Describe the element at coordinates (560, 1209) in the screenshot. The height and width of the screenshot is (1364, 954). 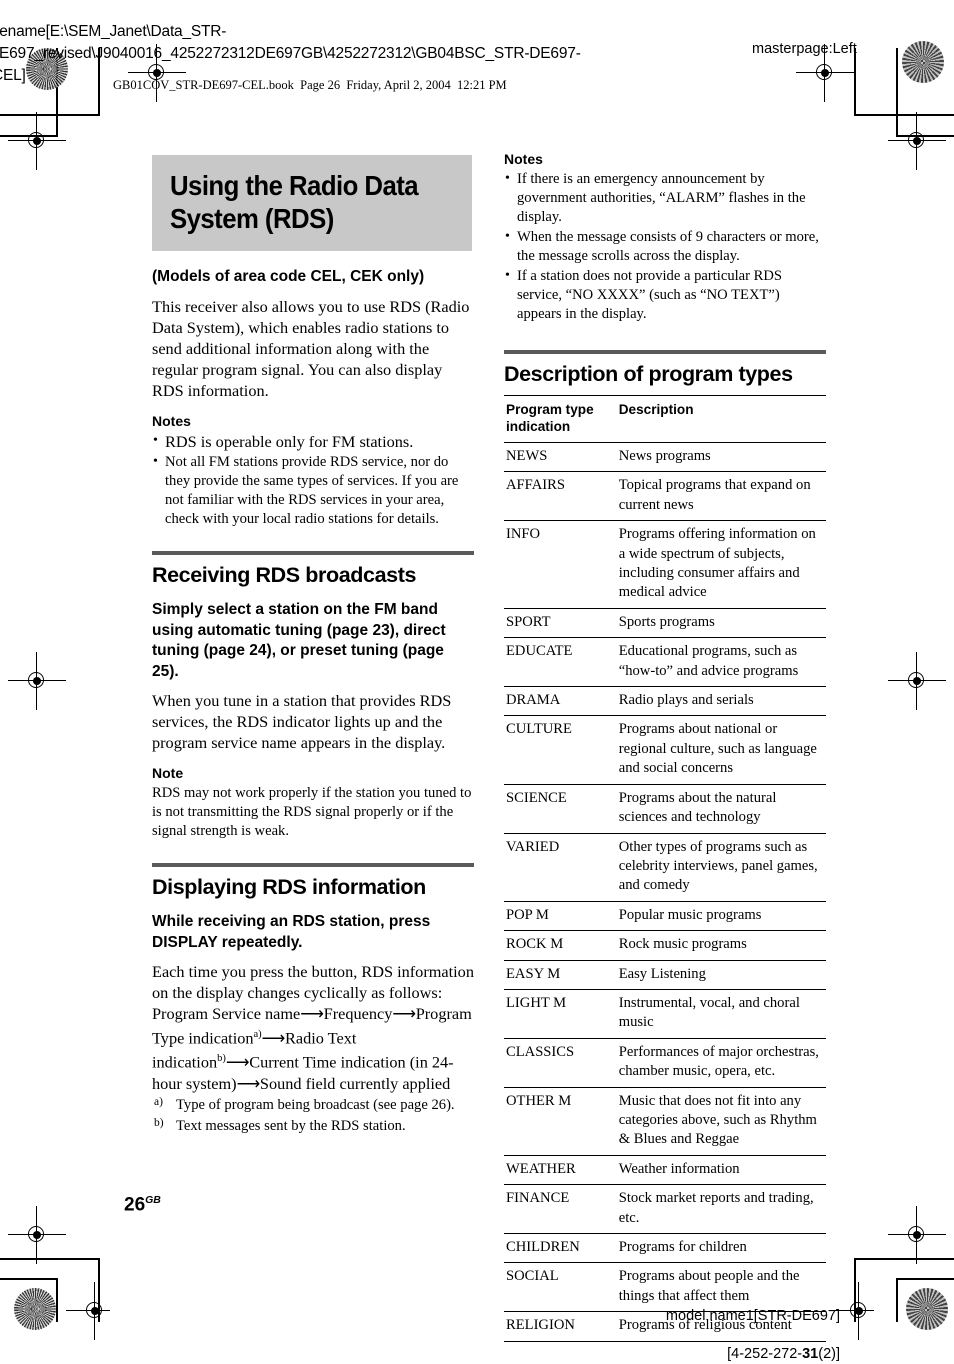
I see `cell-program-type: FINANCE` at that location.